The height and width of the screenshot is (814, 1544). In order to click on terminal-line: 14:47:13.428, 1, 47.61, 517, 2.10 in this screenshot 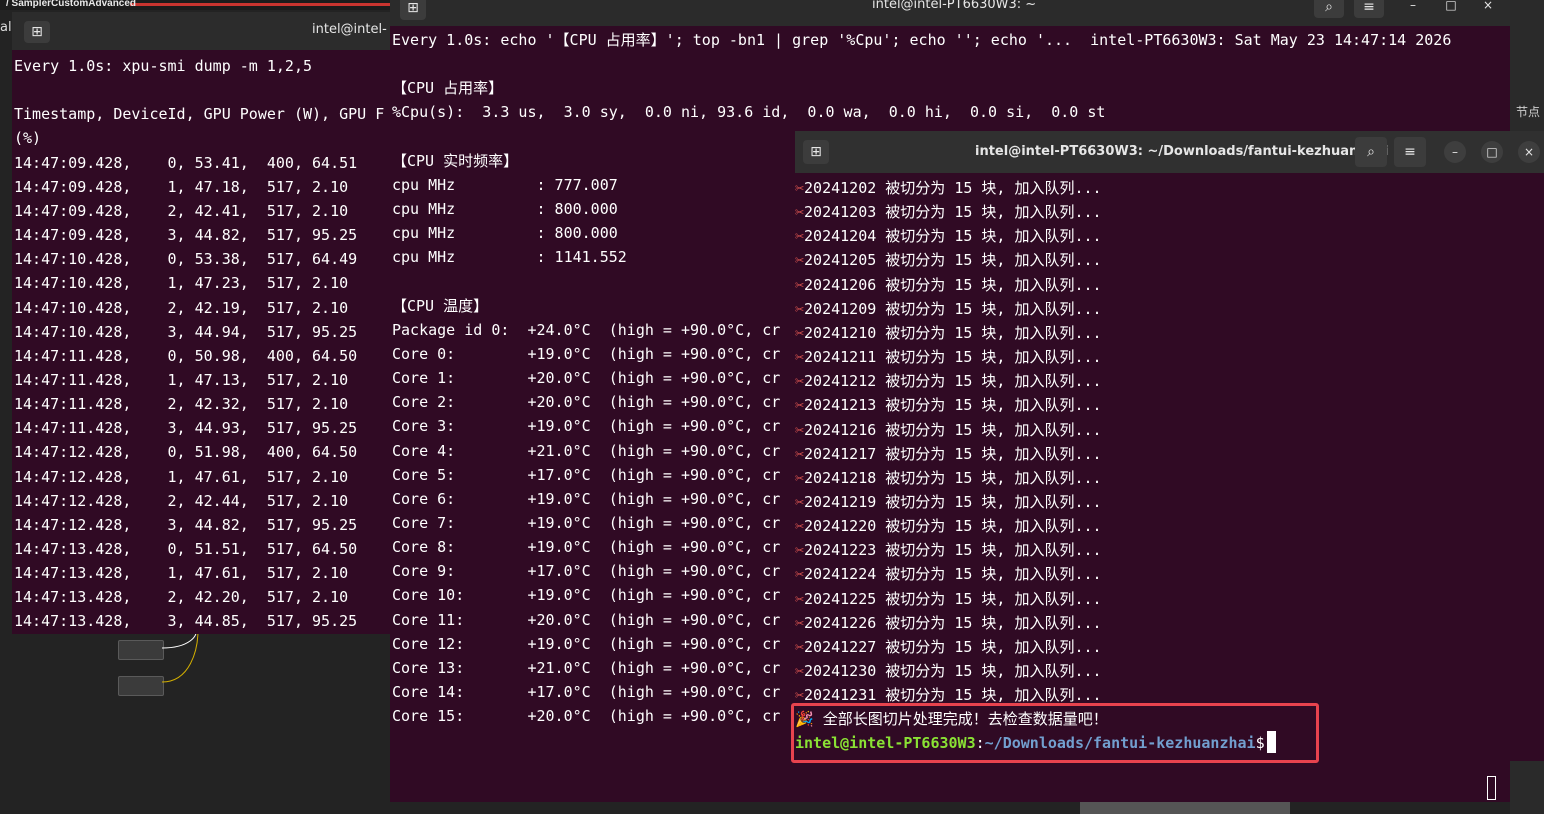, I will do `click(181, 573)`.